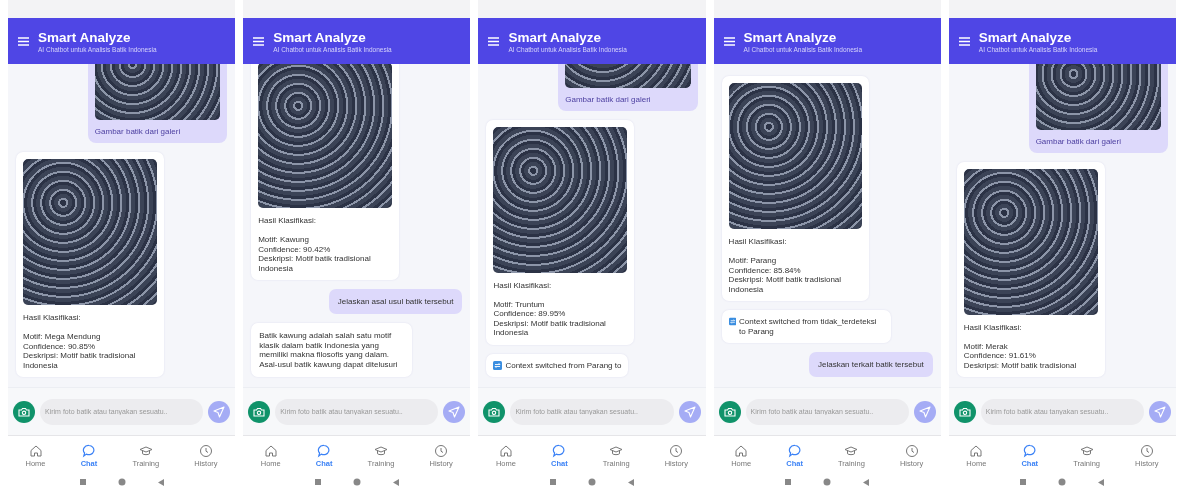 The height and width of the screenshot is (488, 1184). What do you see at coordinates (870, 364) in the screenshot?
I see `user-message: Jelaskan terkait batik tersebut` at bounding box center [870, 364].